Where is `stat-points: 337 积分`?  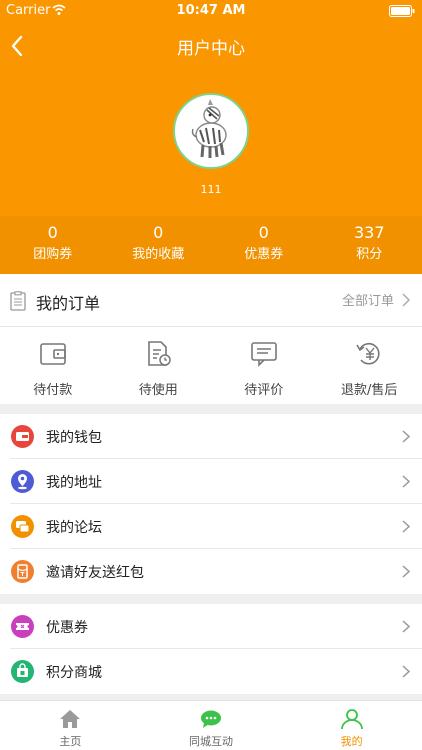
stat-points: 337 积分 is located at coordinates (369, 245).